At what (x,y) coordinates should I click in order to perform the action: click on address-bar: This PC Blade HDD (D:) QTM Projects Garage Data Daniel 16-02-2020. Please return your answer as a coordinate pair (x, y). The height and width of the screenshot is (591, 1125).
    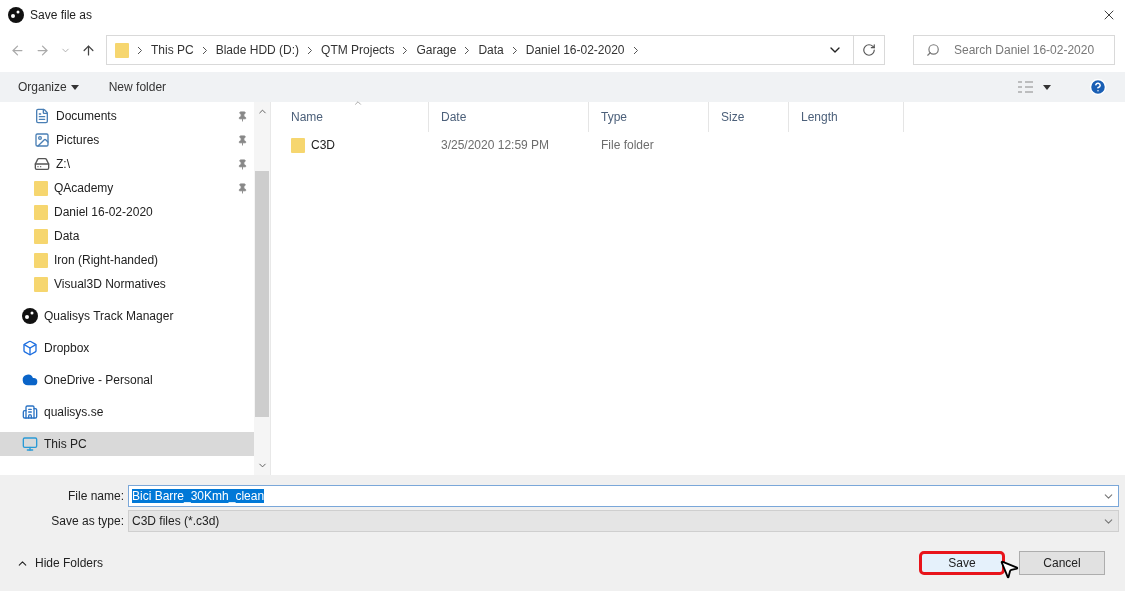
    Looking at the image, I should click on (480, 50).